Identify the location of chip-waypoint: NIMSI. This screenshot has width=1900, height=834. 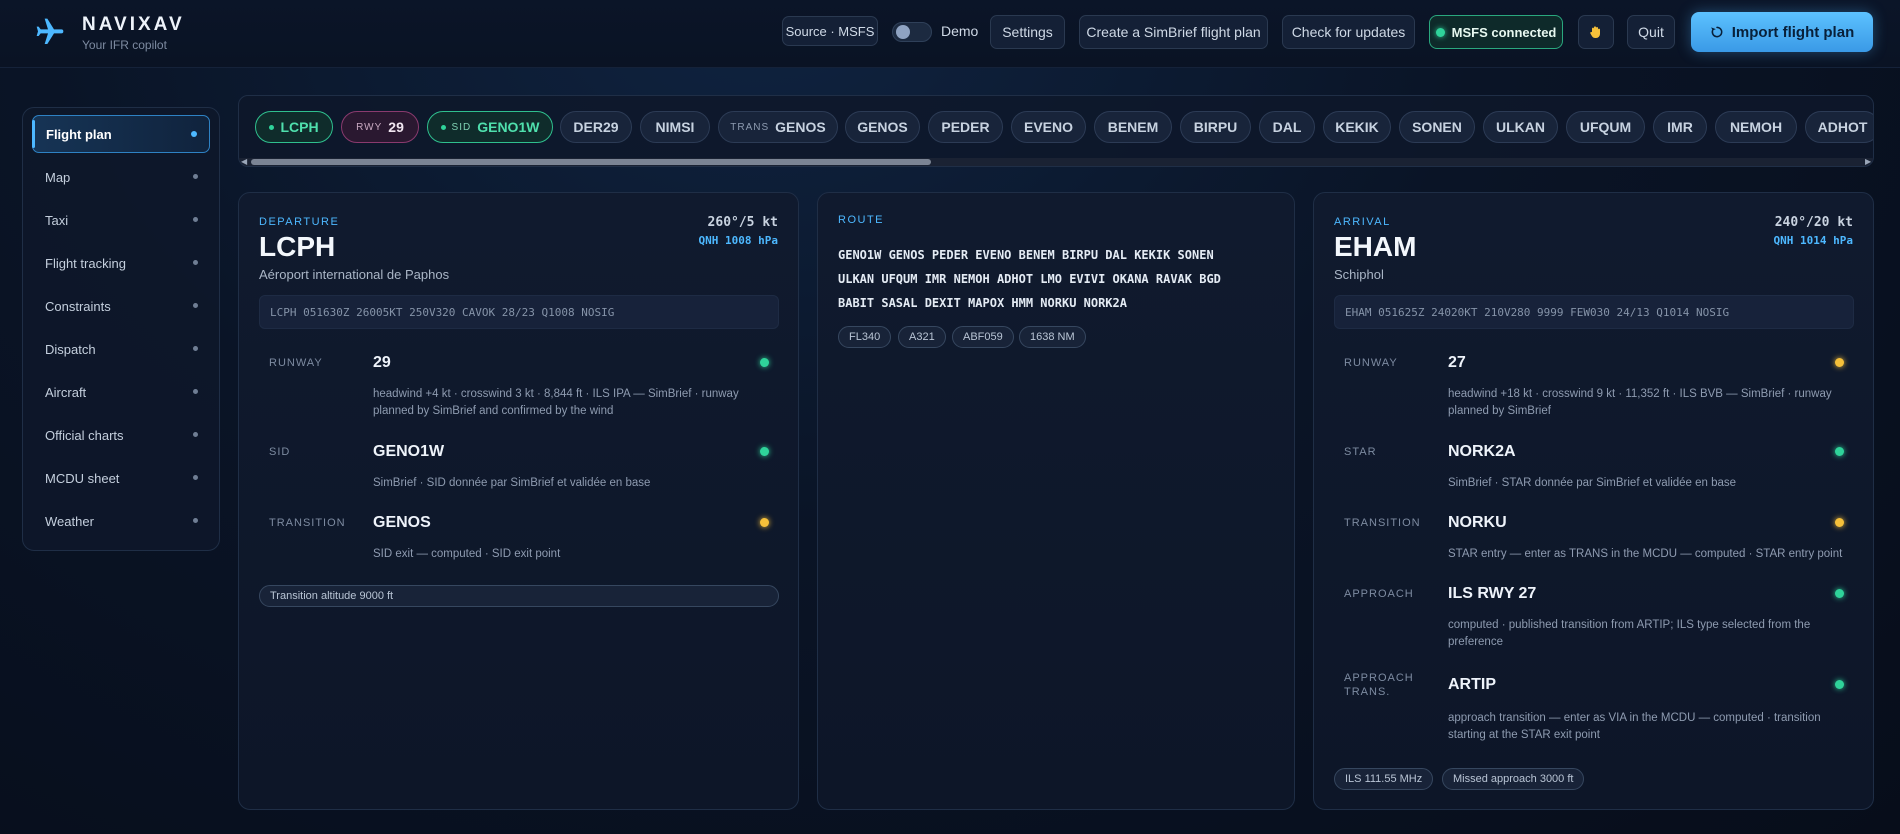
(675, 127).